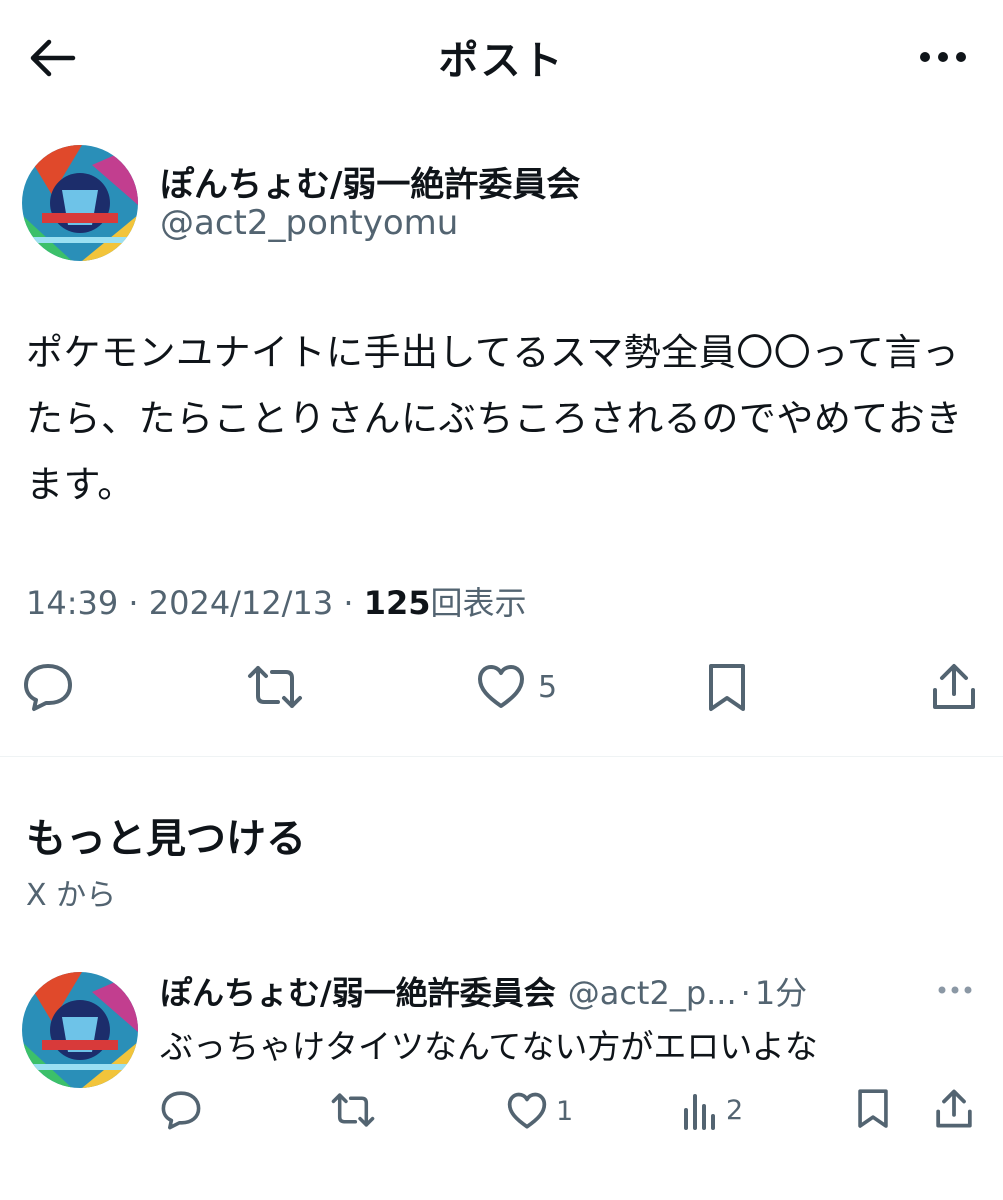 The height and width of the screenshot is (1200, 1003). Describe the element at coordinates (489, 1044) in the screenshot. I see `reply-text: ぶっちゃけタイツなんてない方がエロいよな` at that location.